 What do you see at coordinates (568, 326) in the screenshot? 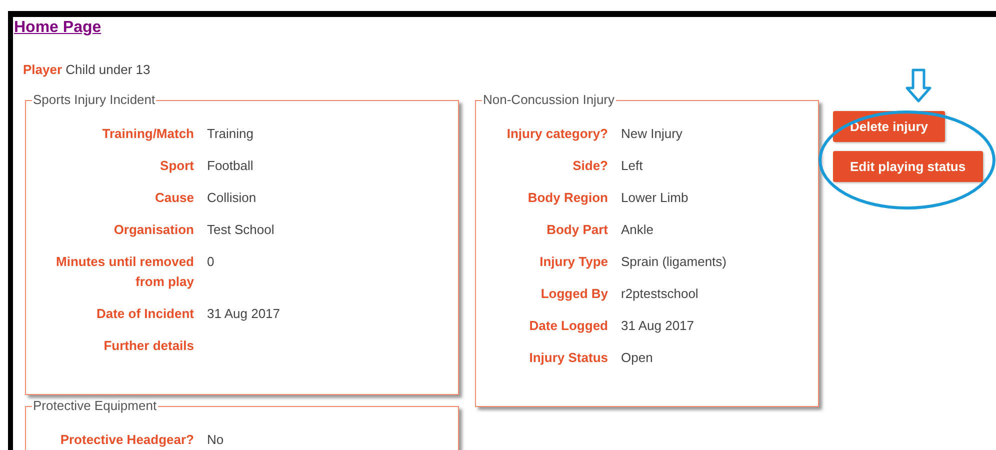
I see `field-label: Date Logged` at bounding box center [568, 326].